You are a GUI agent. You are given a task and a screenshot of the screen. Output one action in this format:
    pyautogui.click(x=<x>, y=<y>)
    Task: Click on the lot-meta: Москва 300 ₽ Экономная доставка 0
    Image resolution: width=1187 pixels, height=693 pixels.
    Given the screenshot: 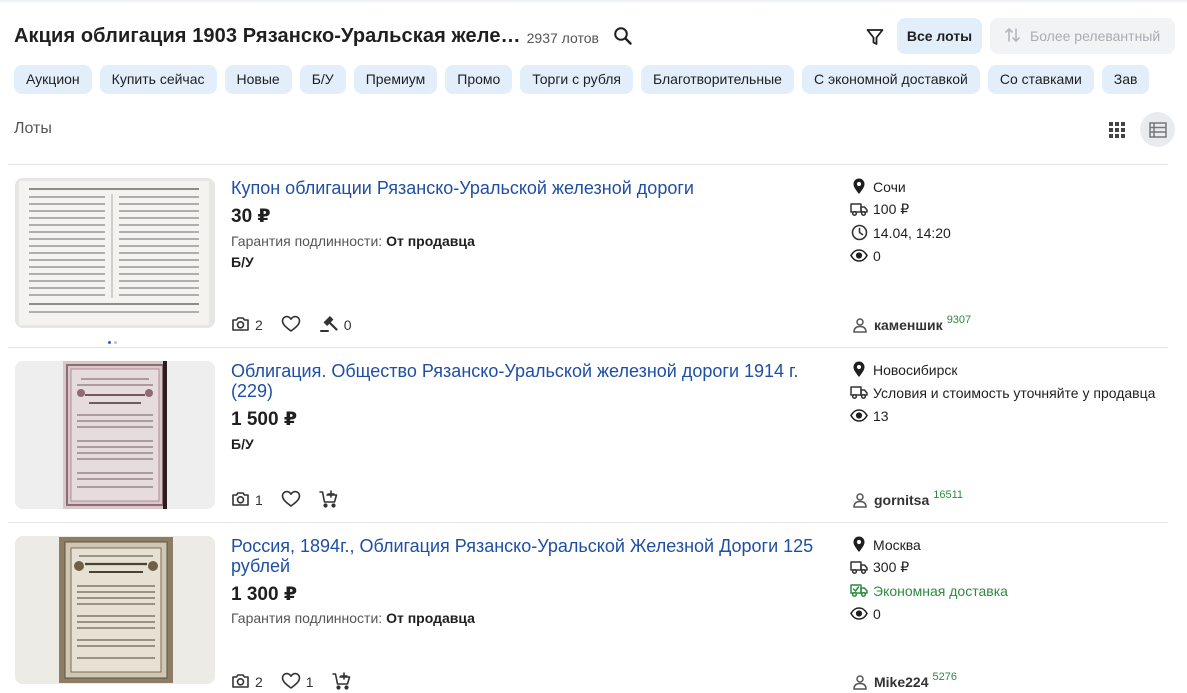 What is the action you would take?
    pyautogui.click(x=1015, y=579)
    